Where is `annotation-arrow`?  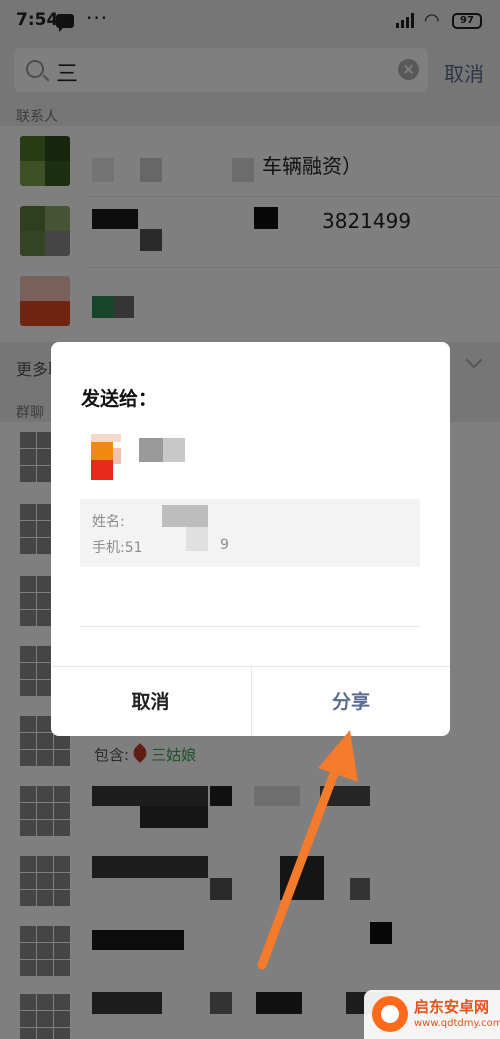
annotation-arrow is located at coordinates (307, 850).